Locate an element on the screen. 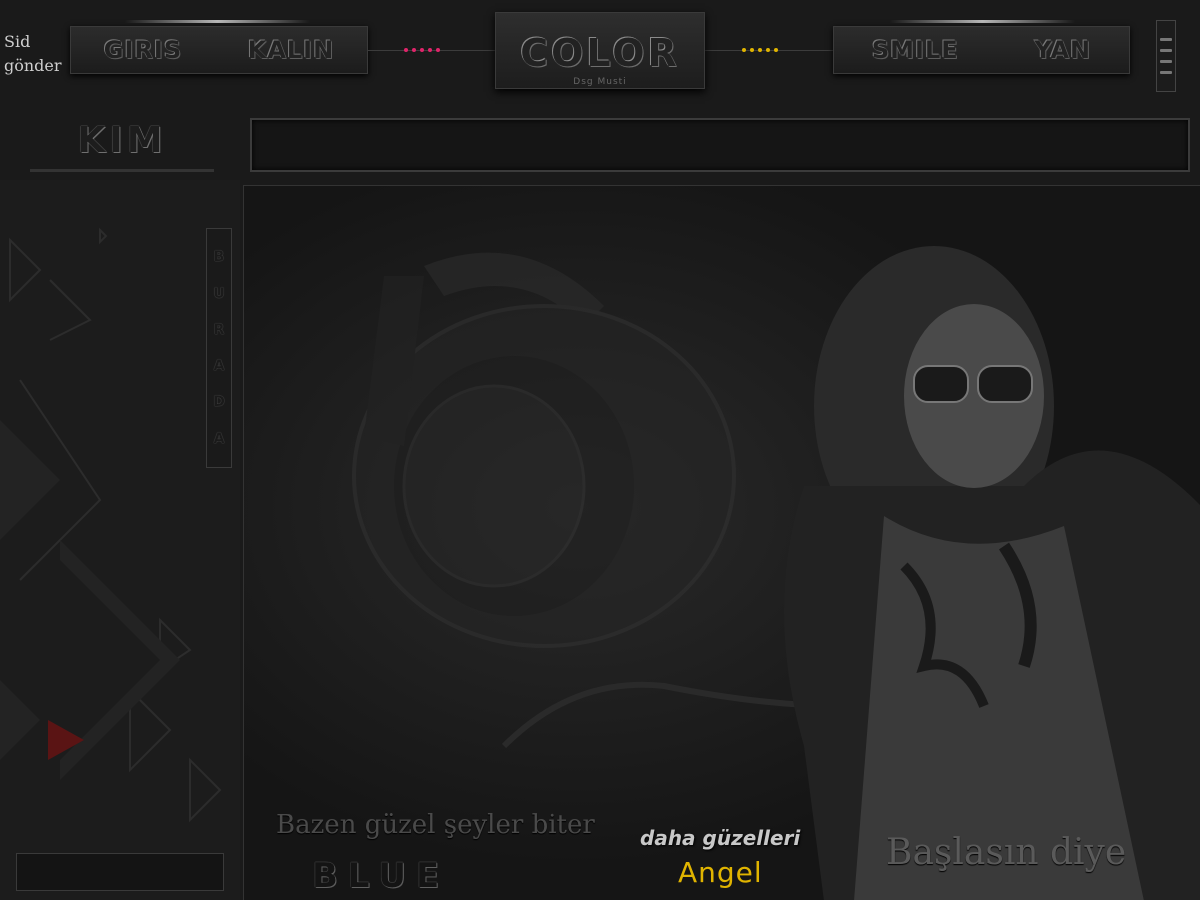 The height and width of the screenshot is (900, 1200). right-nav-panel: SMILE YAN is located at coordinates (981, 50).